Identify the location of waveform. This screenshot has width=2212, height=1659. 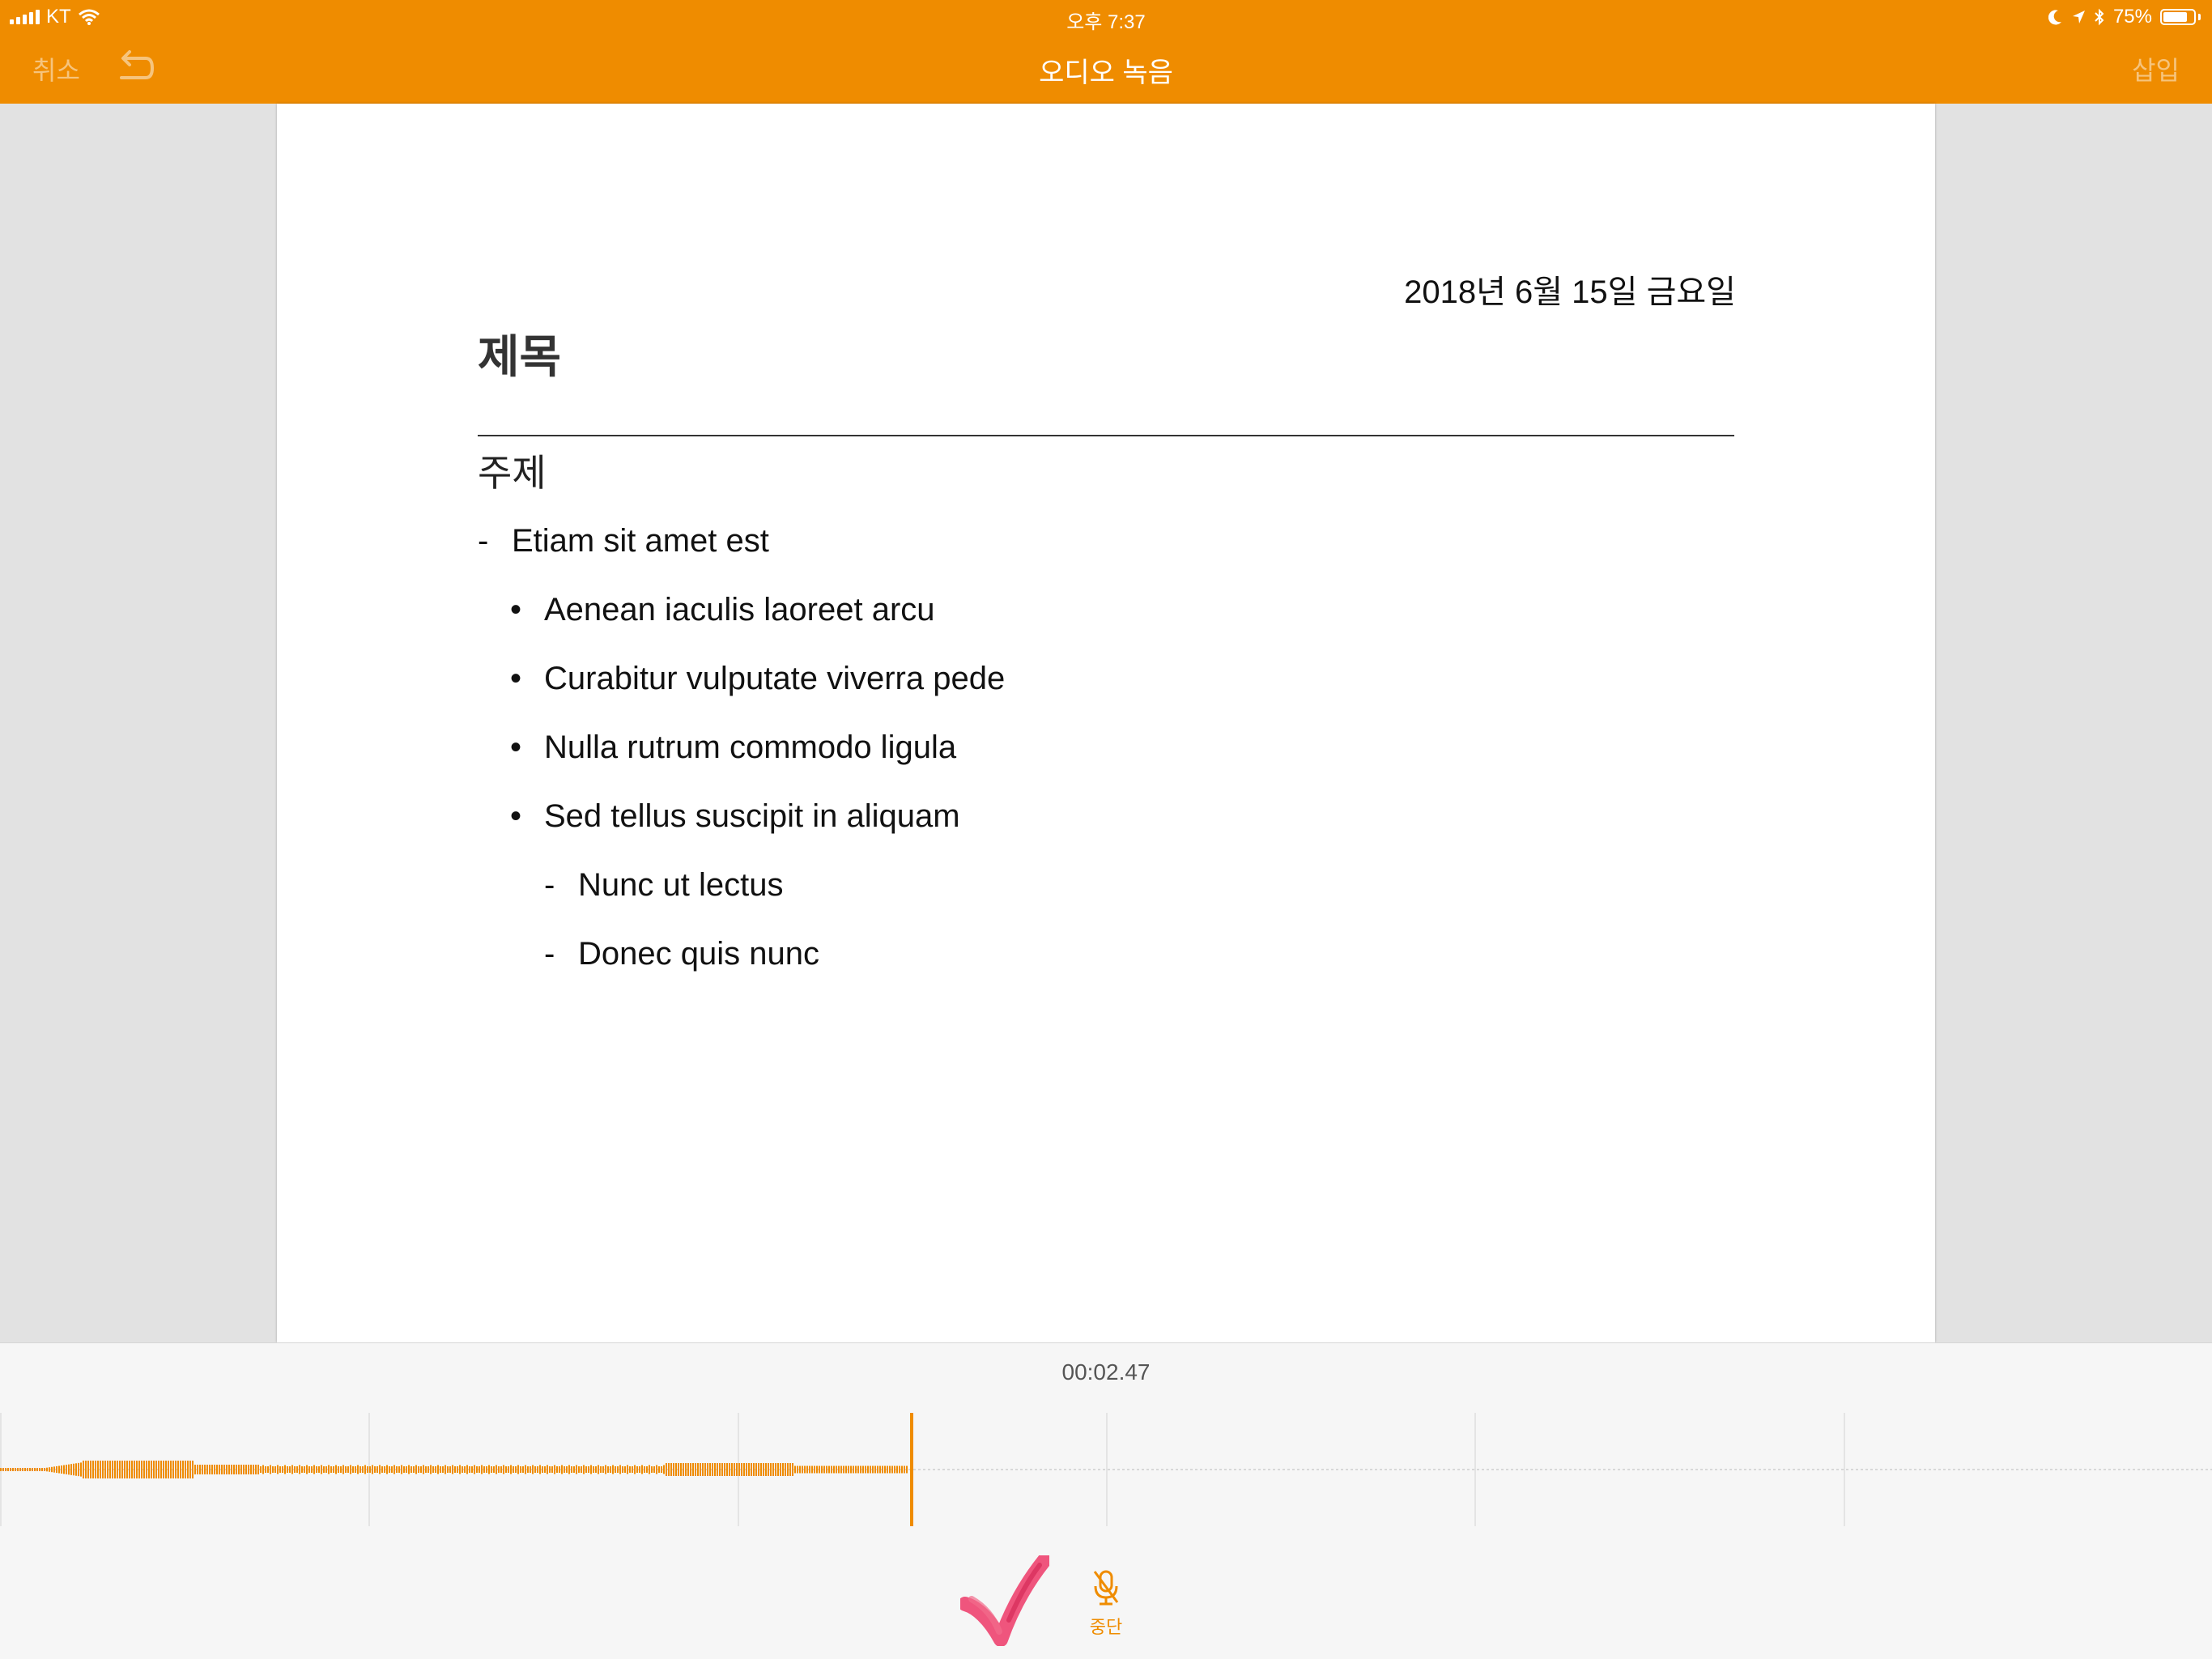
(1106, 1470).